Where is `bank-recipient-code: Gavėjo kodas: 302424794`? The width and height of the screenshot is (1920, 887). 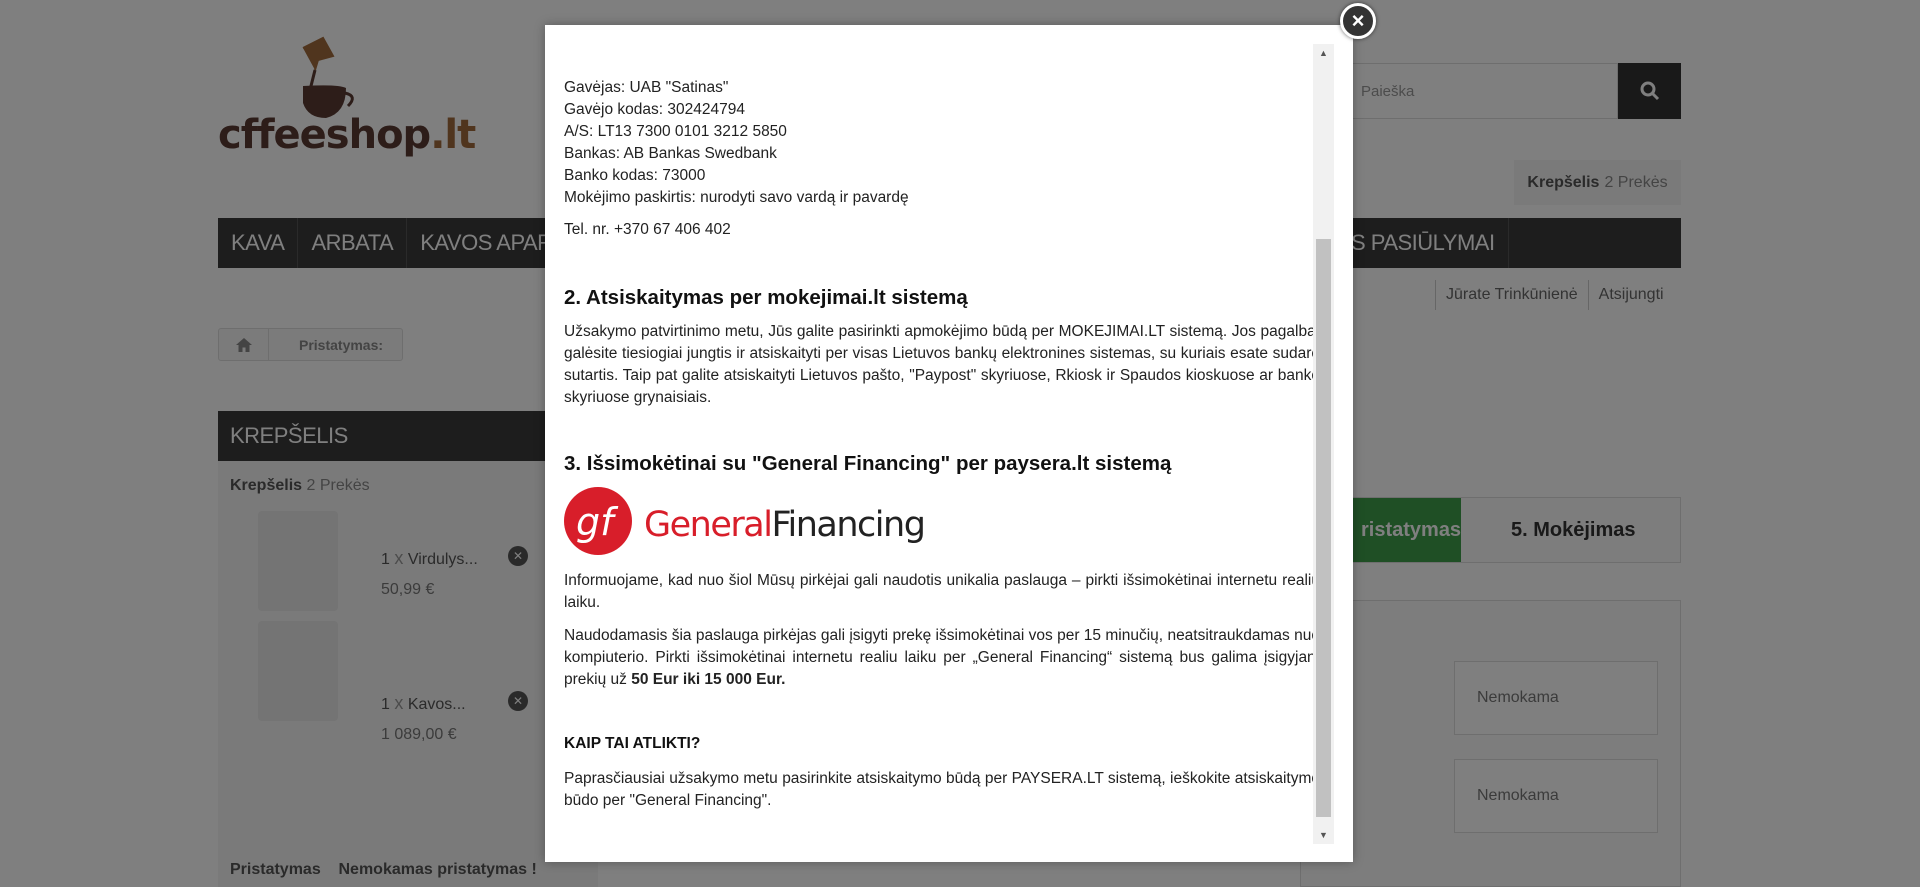 bank-recipient-code: Gavėjo kodas: 302424794 is located at coordinates (654, 109).